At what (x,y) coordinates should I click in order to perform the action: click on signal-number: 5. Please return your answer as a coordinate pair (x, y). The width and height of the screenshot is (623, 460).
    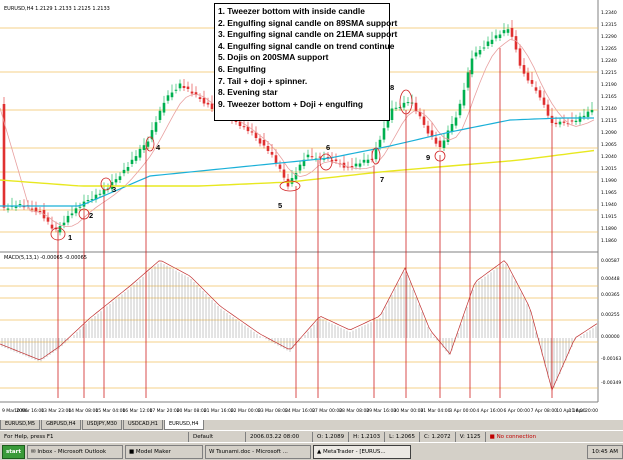
    Looking at the image, I should click on (280, 205).